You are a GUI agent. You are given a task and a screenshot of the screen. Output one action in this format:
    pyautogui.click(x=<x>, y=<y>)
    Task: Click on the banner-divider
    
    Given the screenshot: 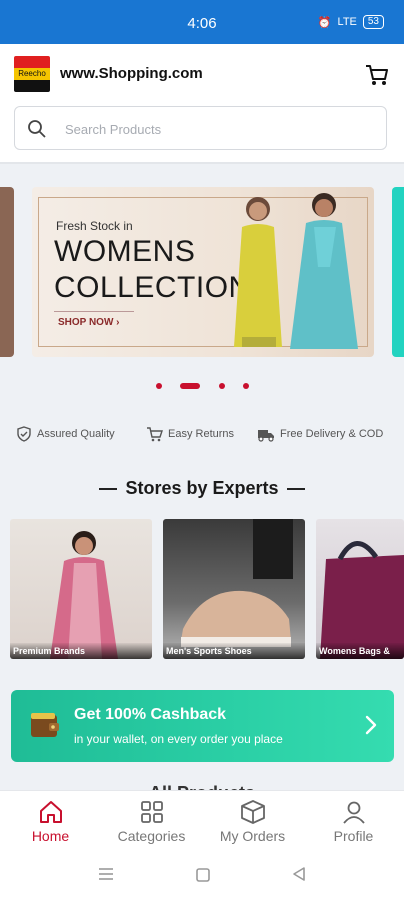 What is the action you would take?
    pyautogui.click(x=94, y=311)
    